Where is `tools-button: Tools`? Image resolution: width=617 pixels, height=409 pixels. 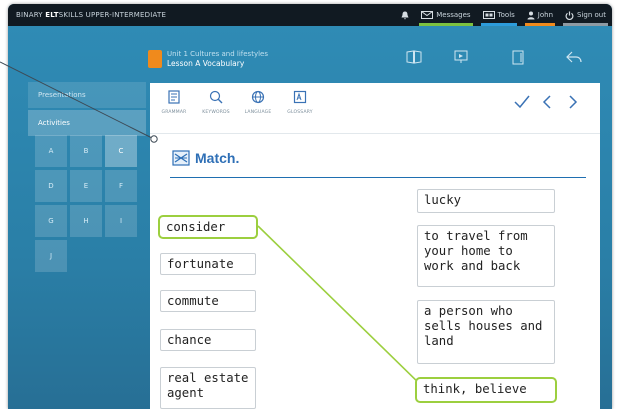 tools-button: Tools is located at coordinates (498, 15).